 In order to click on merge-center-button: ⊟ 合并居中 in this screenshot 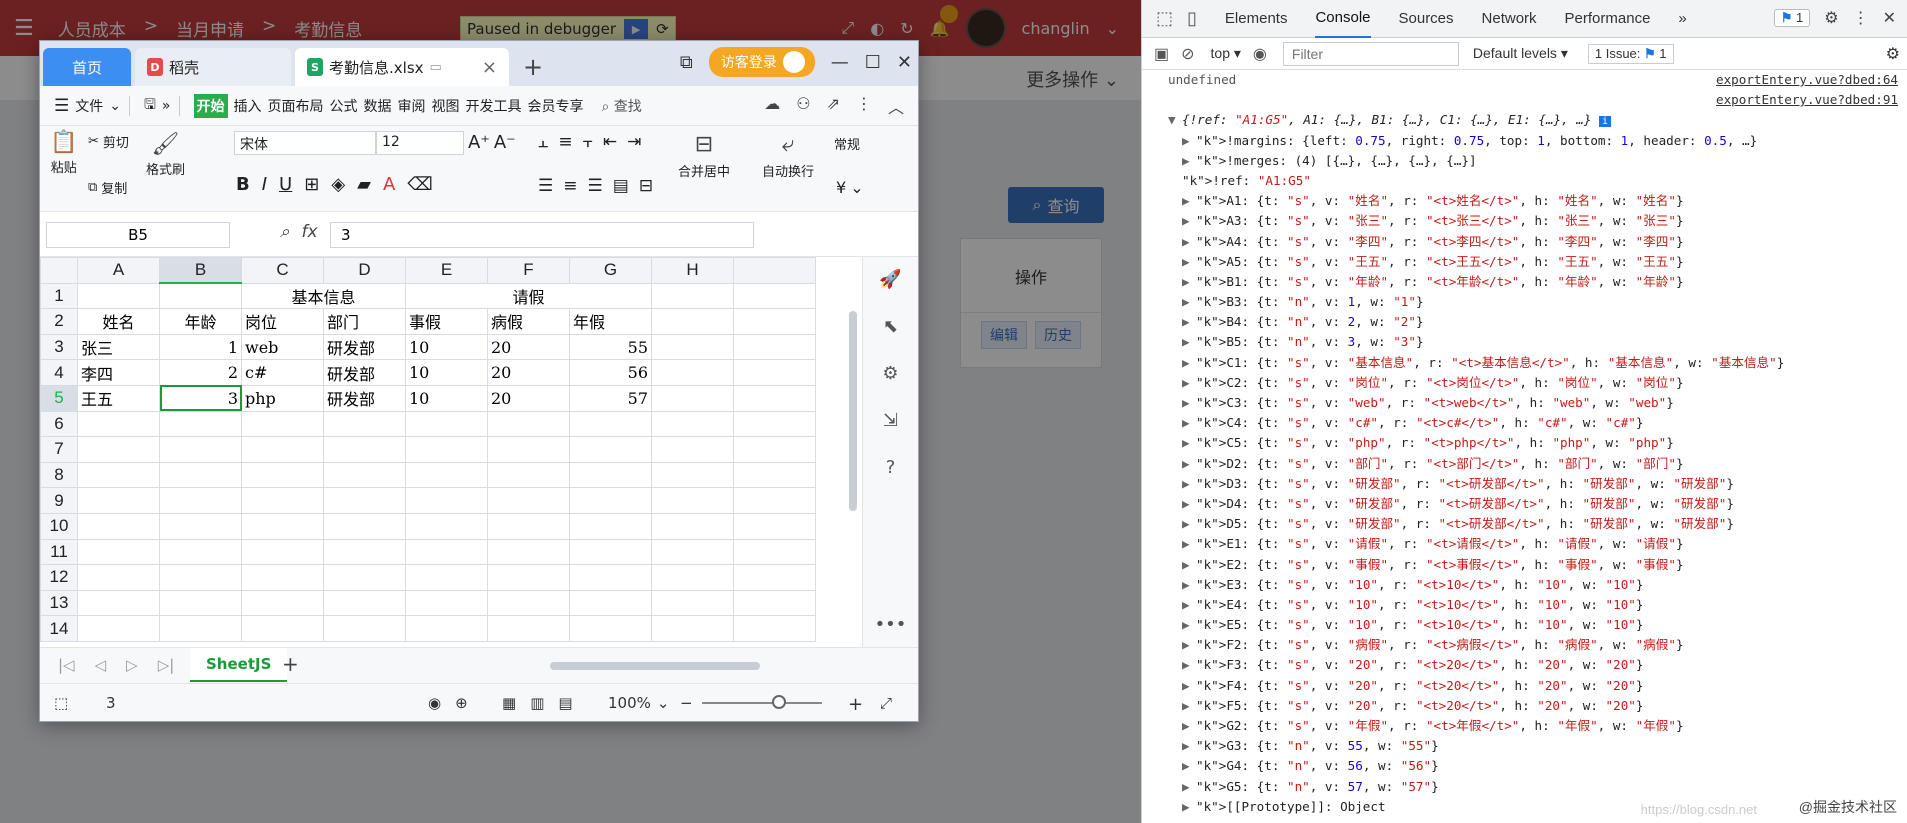, I will do `click(704, 156)`.